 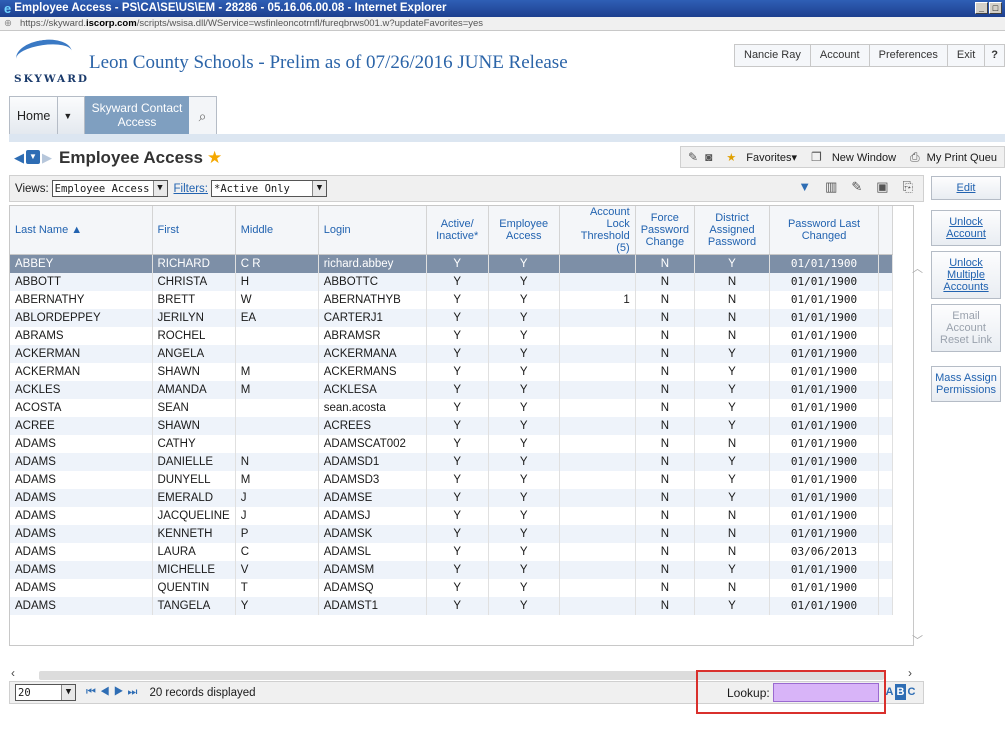 I want to click on col-district-password: District Assigned Password, so click(x=732, y=230).